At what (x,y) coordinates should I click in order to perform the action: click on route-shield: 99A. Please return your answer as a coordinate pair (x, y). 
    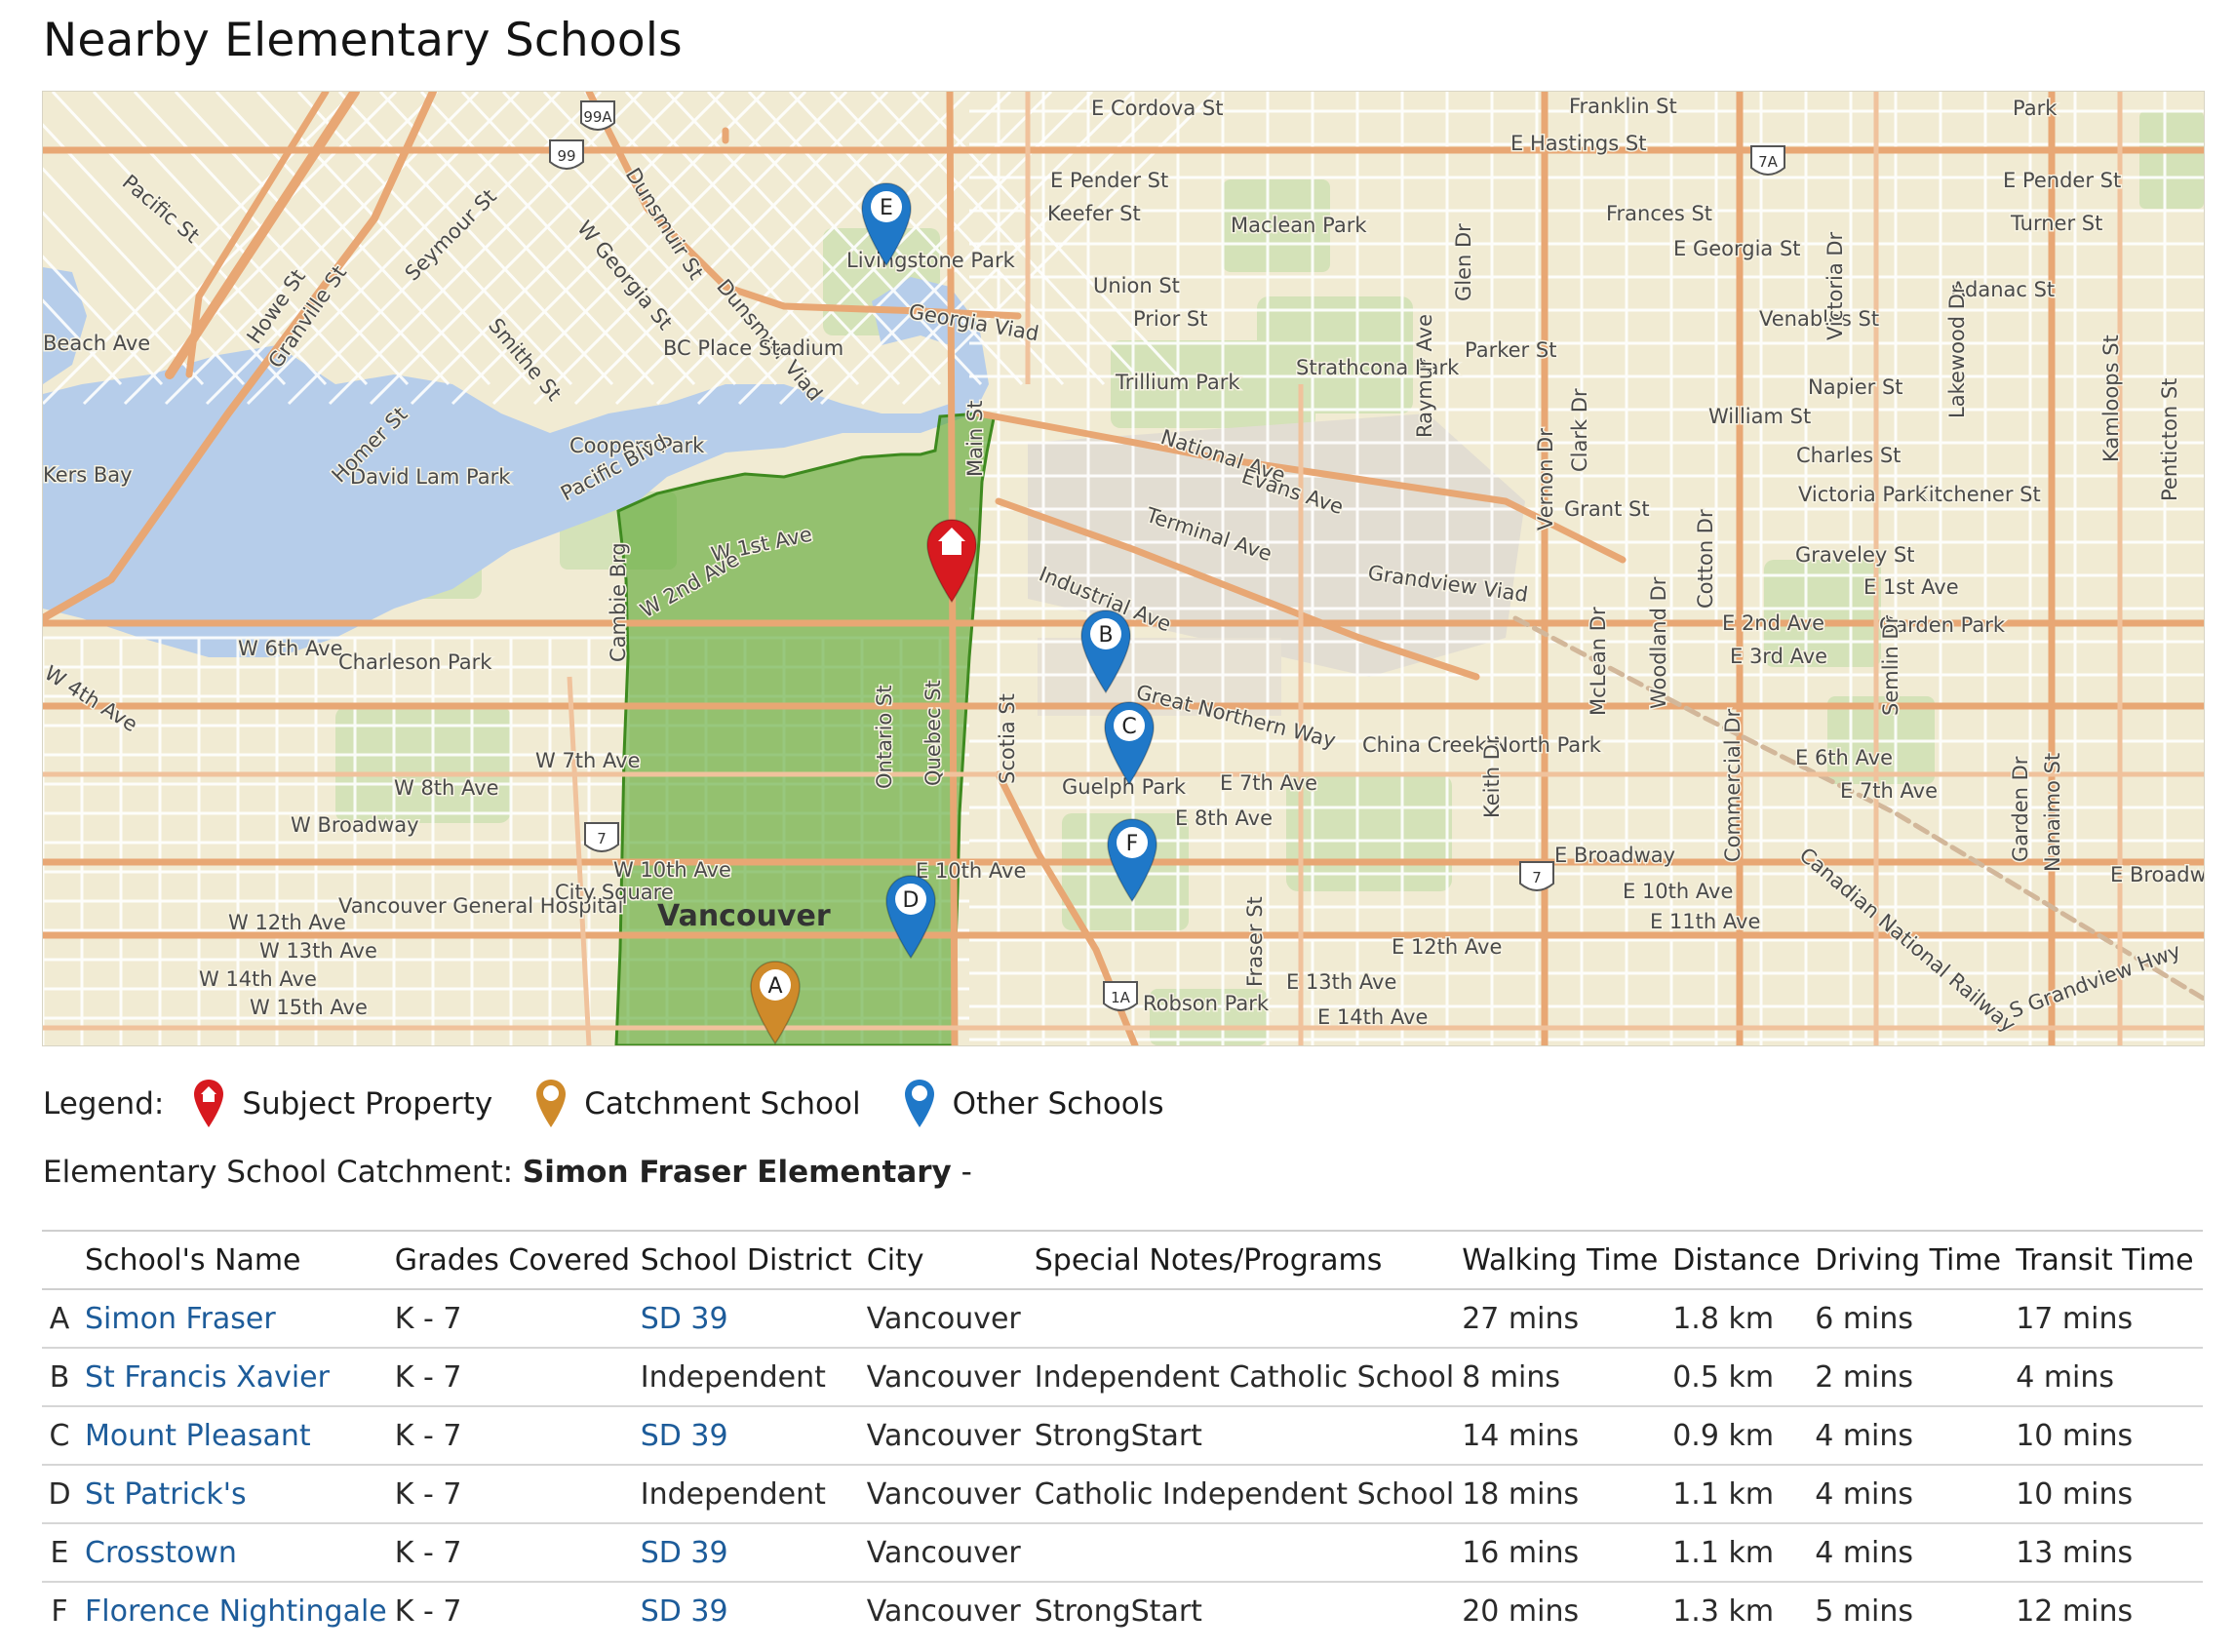
    Looking at the image, I should click on (597, 115).